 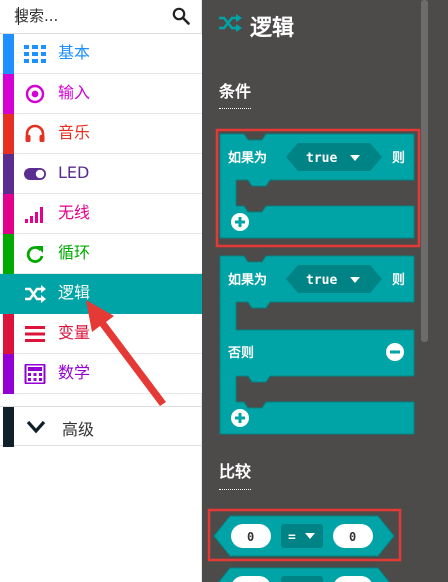 I want to click on if-then-block: 如果为 true 则, so click(x=317, y=186).